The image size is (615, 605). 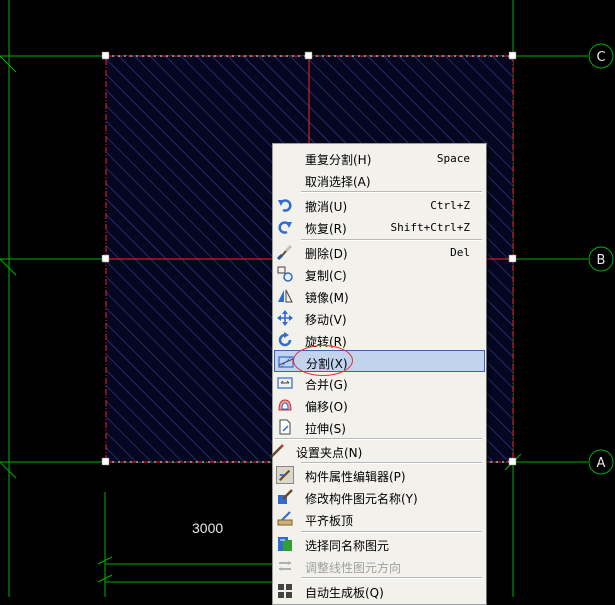 What do you see at coordinates (285, 497) in the screenshot?
I see `rename-icon` at bounding box center [285, 497].